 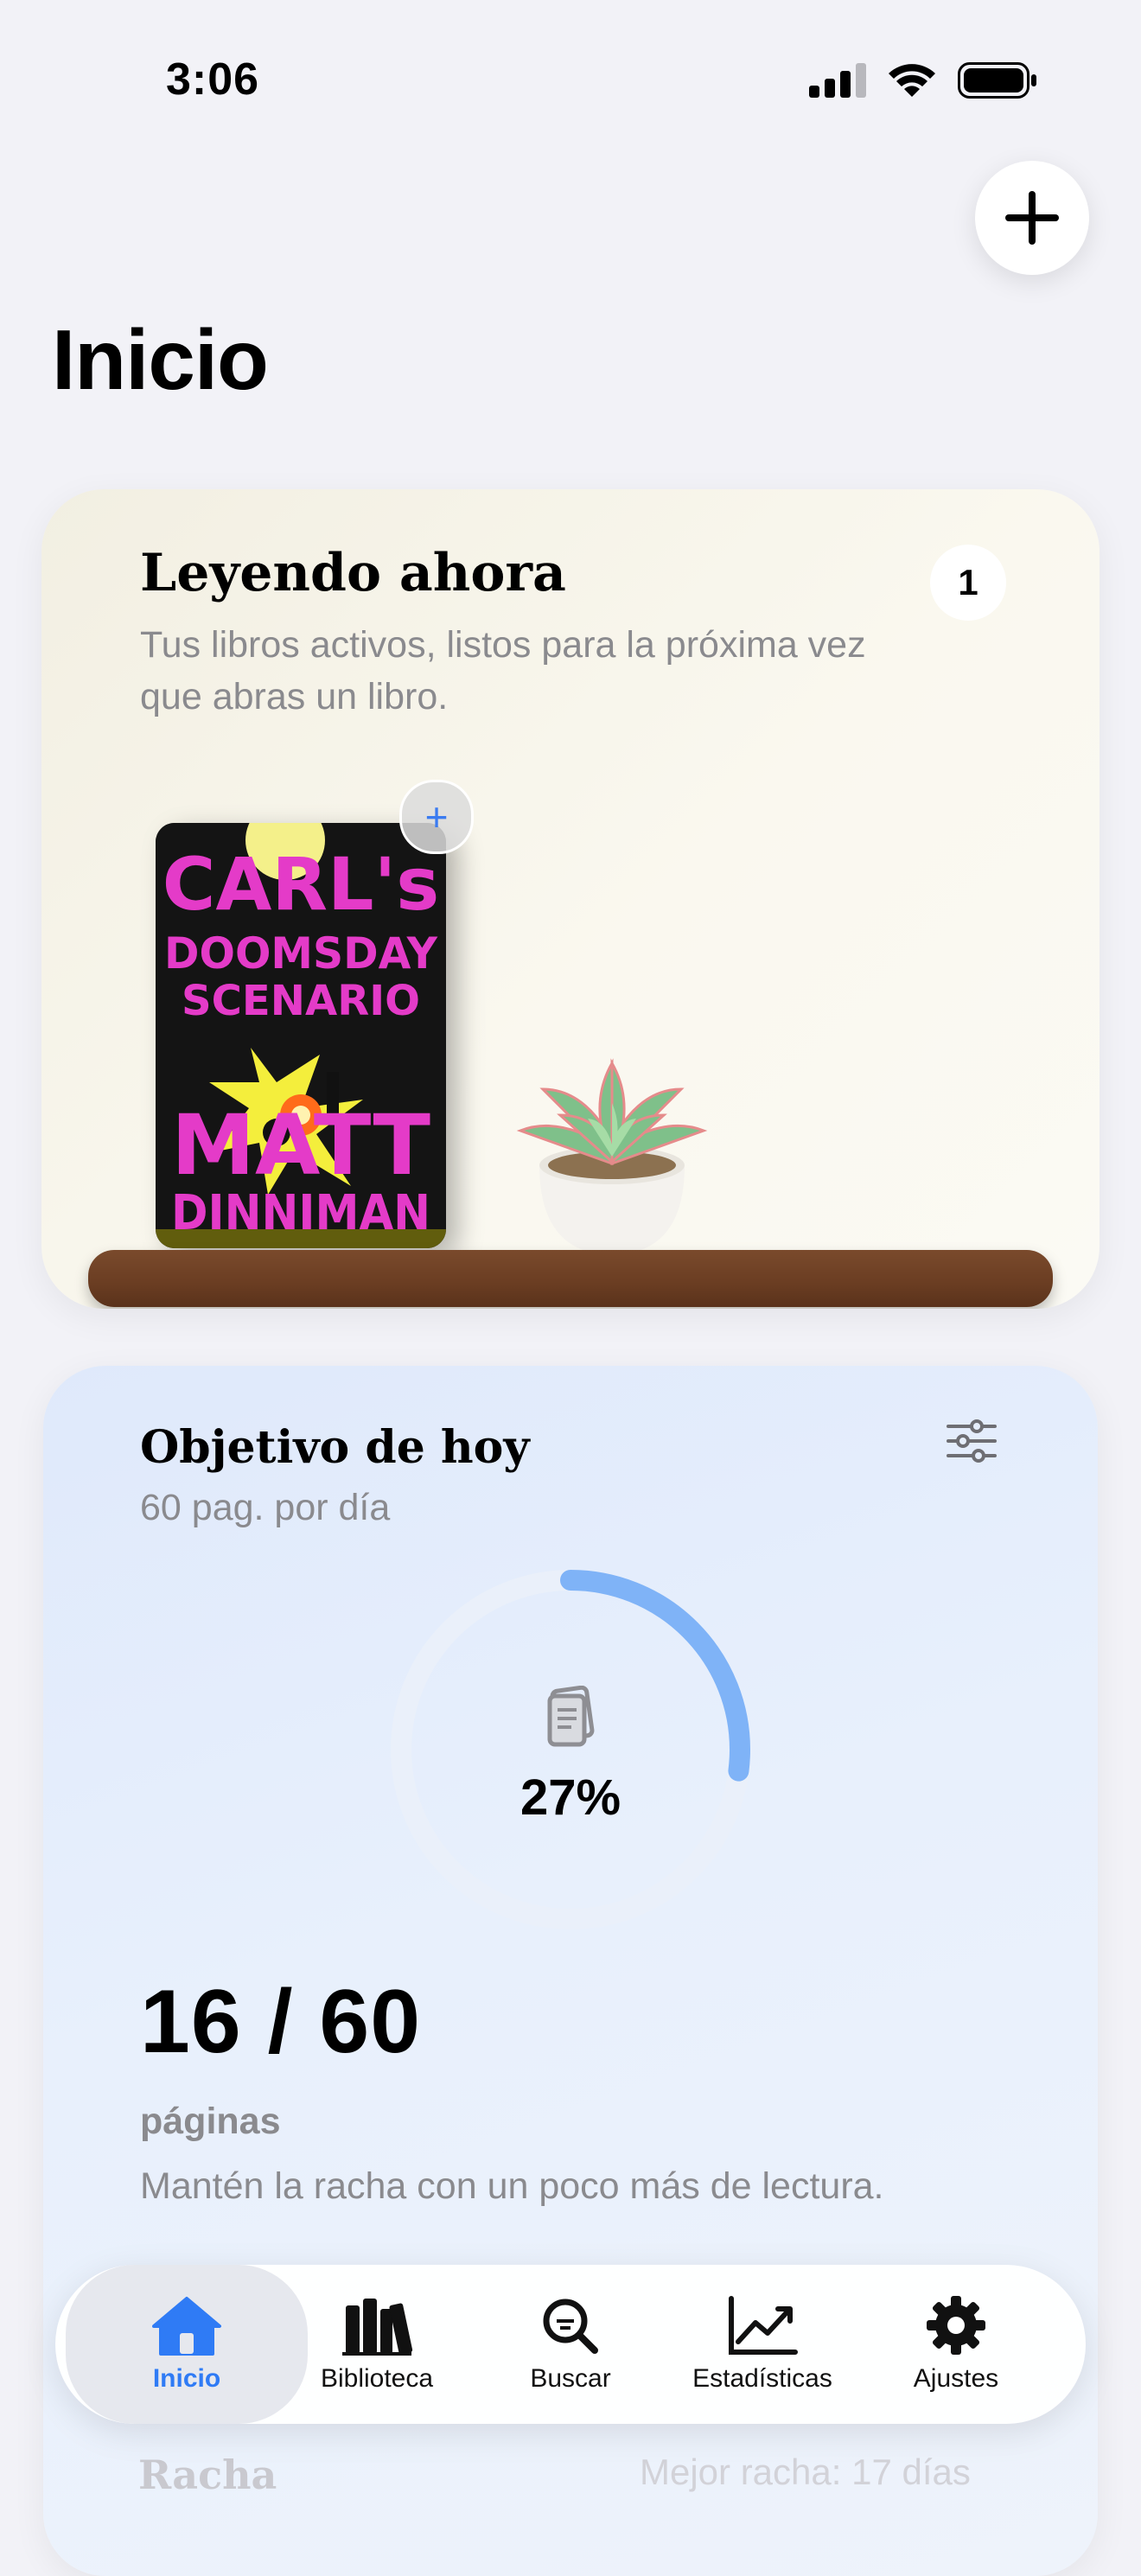 I want to click on tab-buscar: Buscar, so click(x=570, y=2344).